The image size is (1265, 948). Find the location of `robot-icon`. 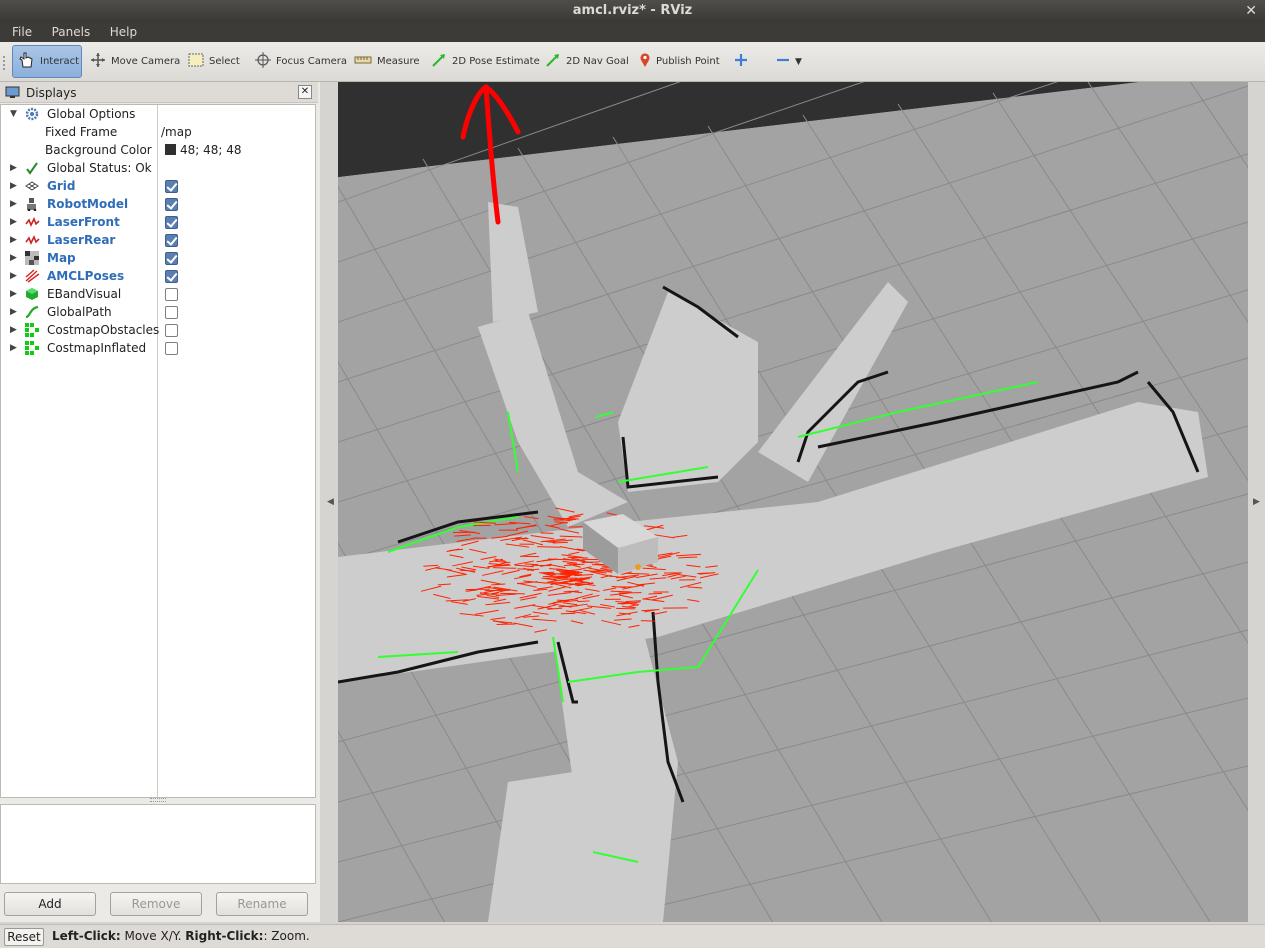

robot-icon is located at coordinates (32, 204).